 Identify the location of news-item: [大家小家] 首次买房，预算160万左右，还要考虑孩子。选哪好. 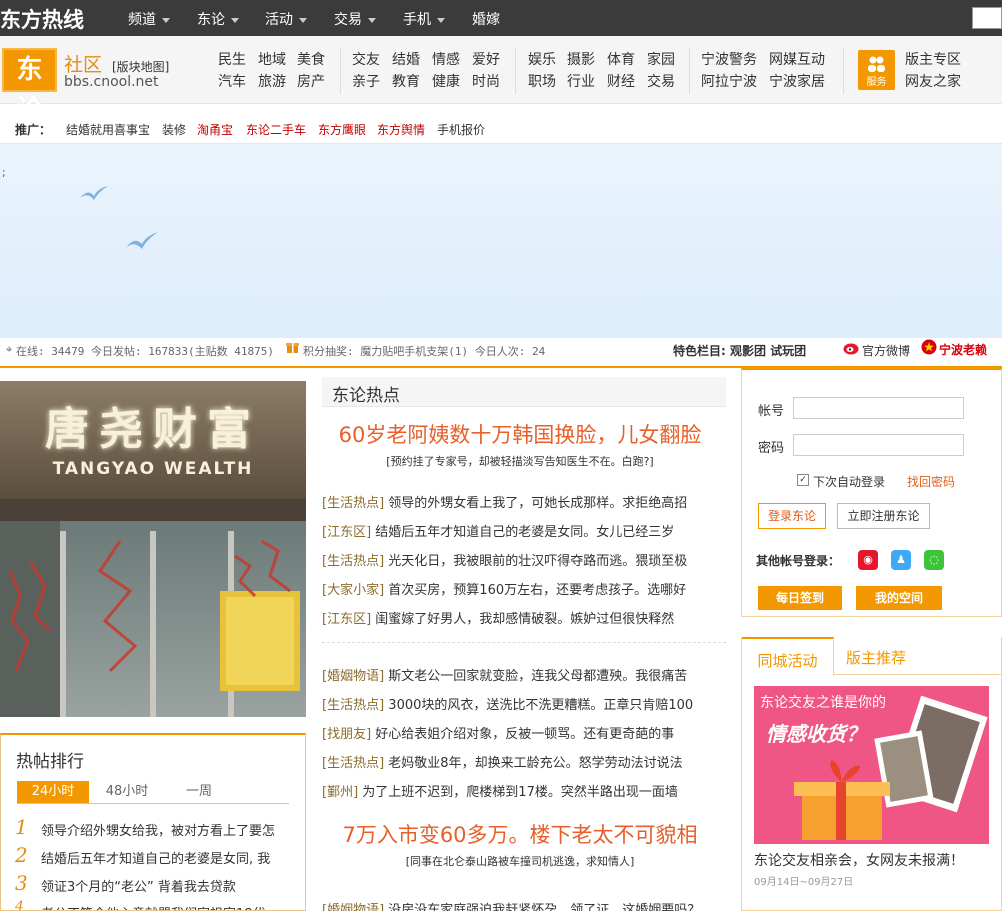
(524, 588).